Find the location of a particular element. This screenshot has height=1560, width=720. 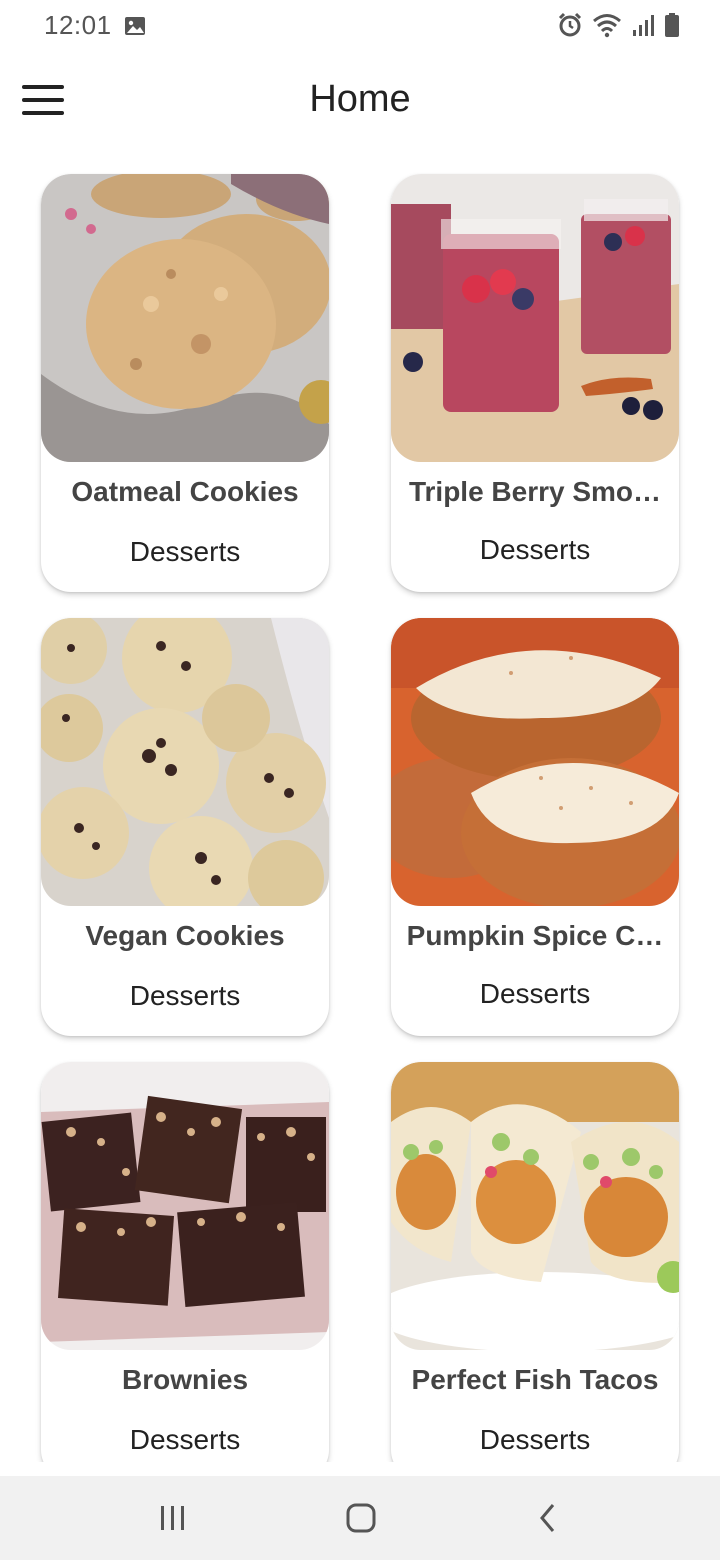

home-icon is located at coordinates (361, 1518).